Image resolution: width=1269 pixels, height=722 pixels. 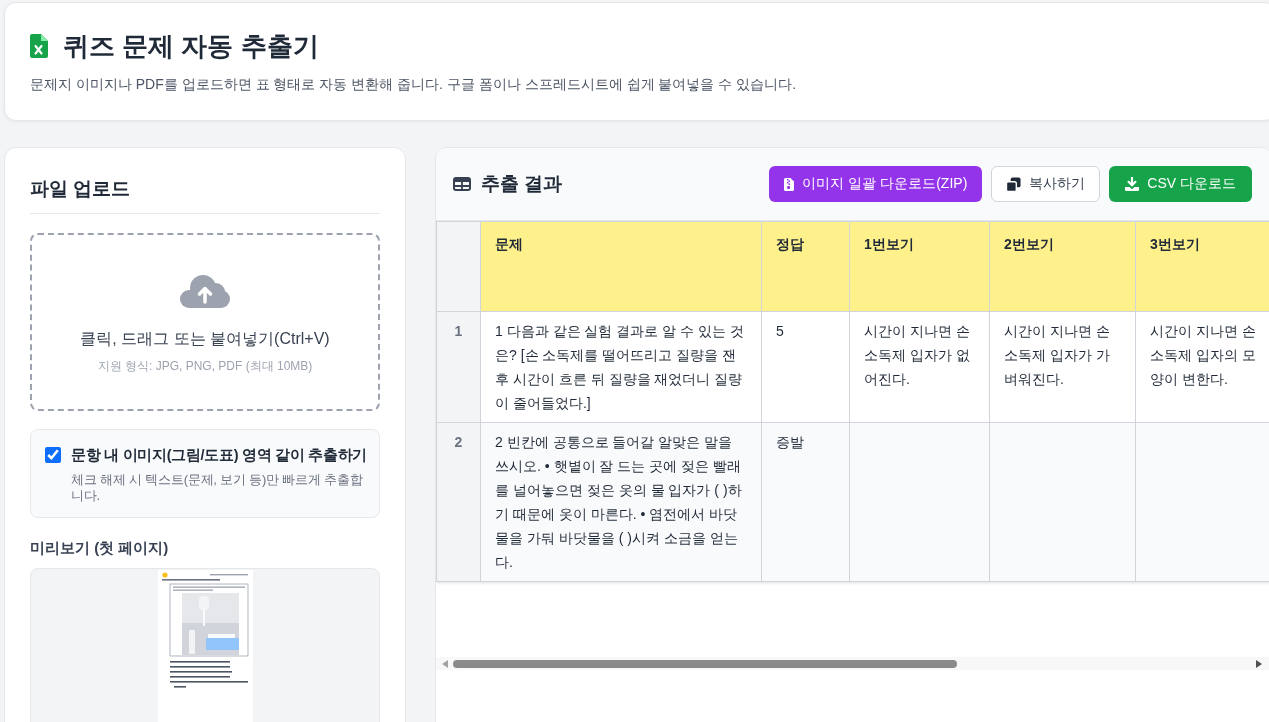 I want to click on column-header: 2번보기, so click(x=1062, y=266).